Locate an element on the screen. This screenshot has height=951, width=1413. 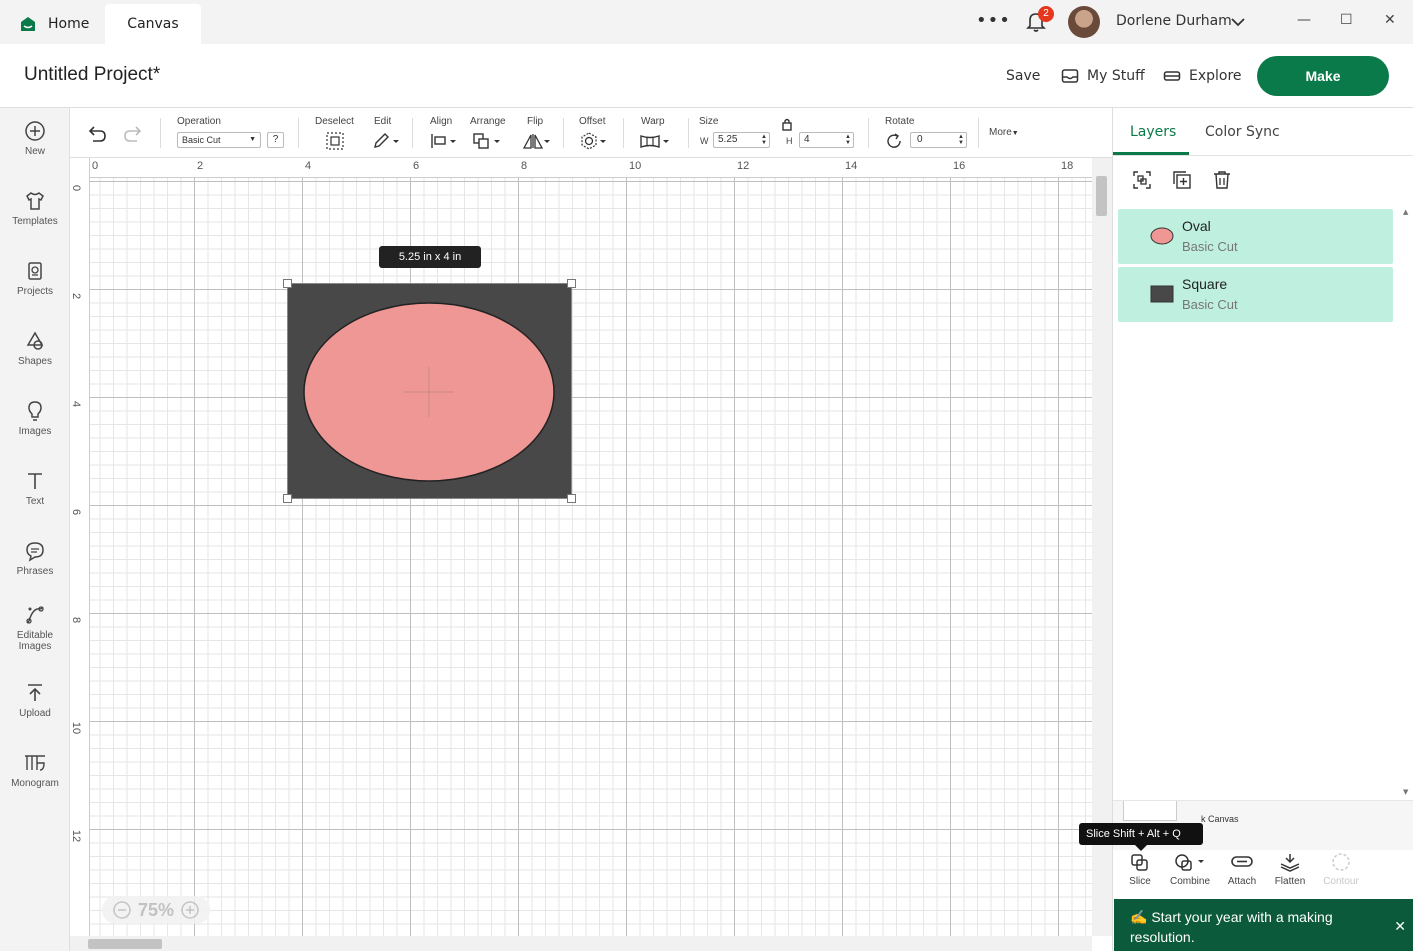
flip-icon is located at coordinates (537, 141).